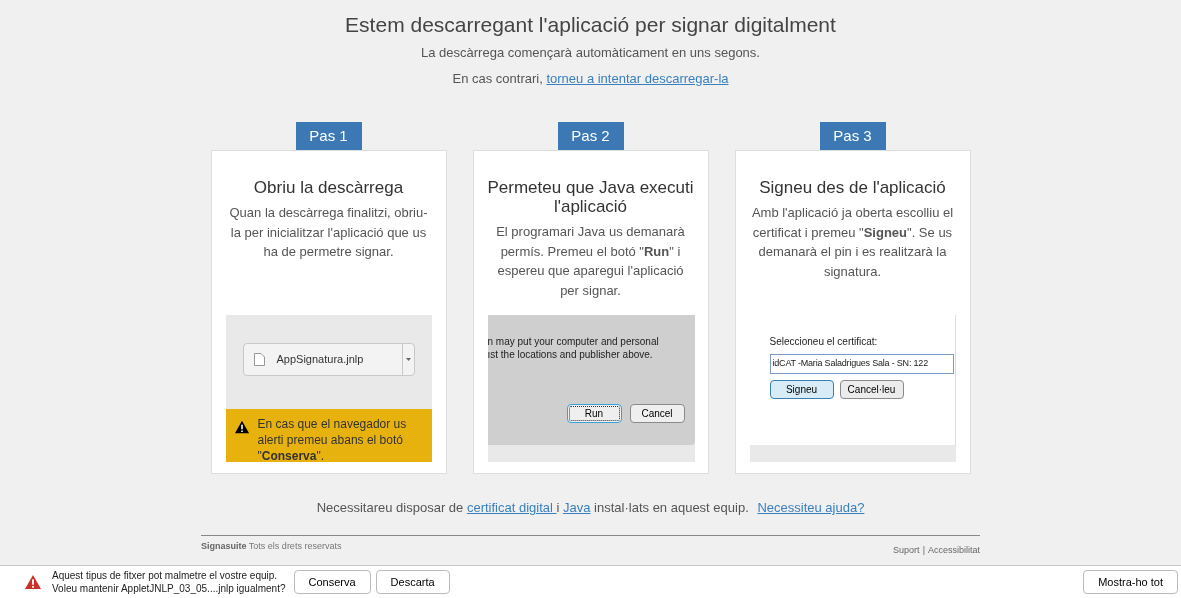  I want to click on help-link: Necessiteu ajuda?, so click(811, 507).